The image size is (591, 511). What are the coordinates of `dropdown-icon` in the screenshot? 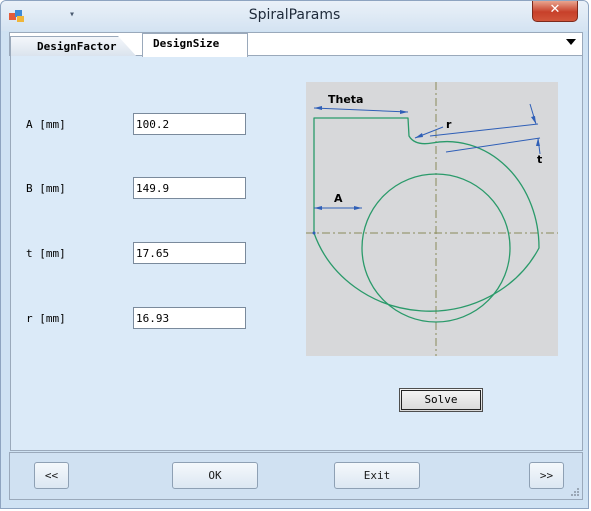 It's located at (571, 42).